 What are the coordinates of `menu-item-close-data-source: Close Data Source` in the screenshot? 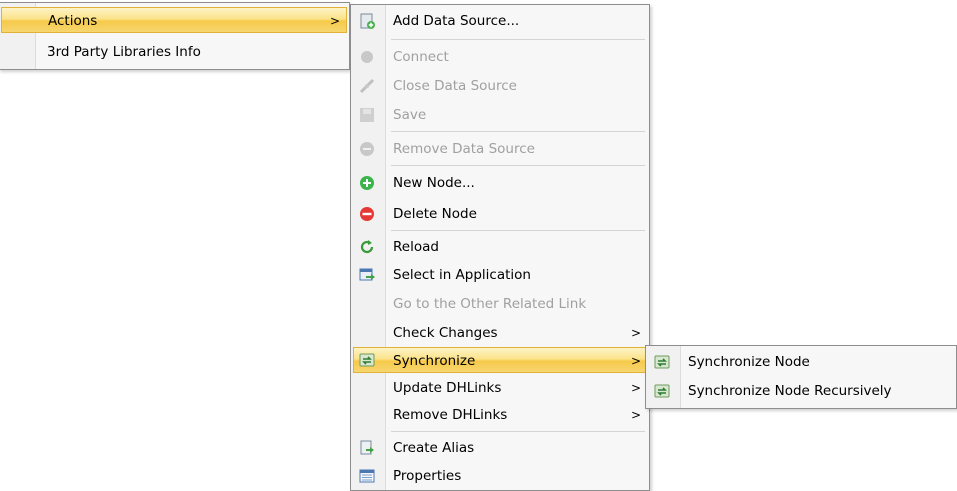 It's located at (500, 86).